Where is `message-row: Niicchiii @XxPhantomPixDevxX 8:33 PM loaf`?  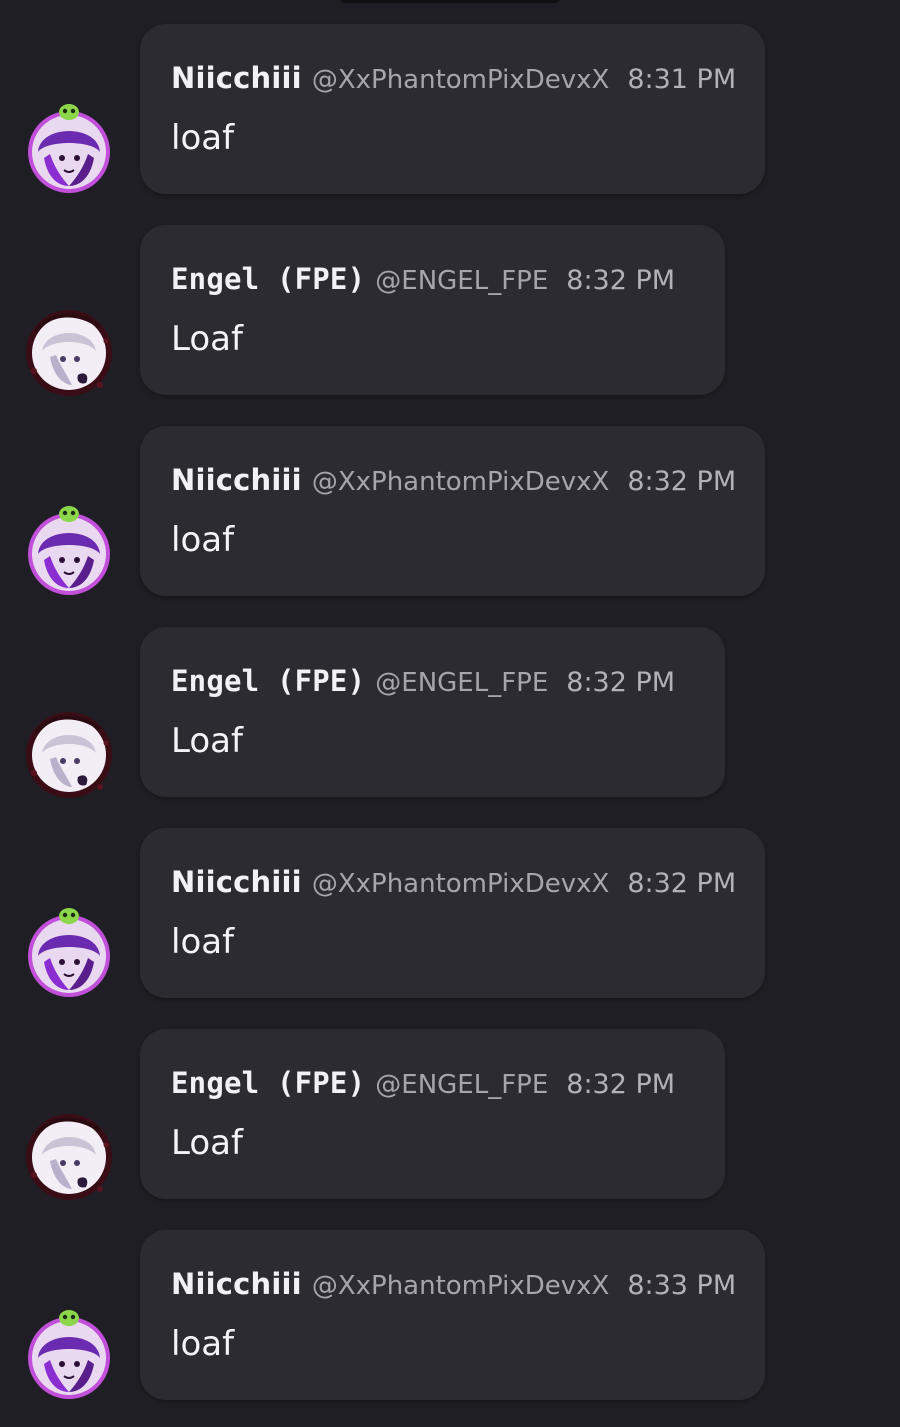 message-row: Niicchiii @XxPhantomPixDevxX 8:33 PM loaf is located at coordinates (450, 1315).